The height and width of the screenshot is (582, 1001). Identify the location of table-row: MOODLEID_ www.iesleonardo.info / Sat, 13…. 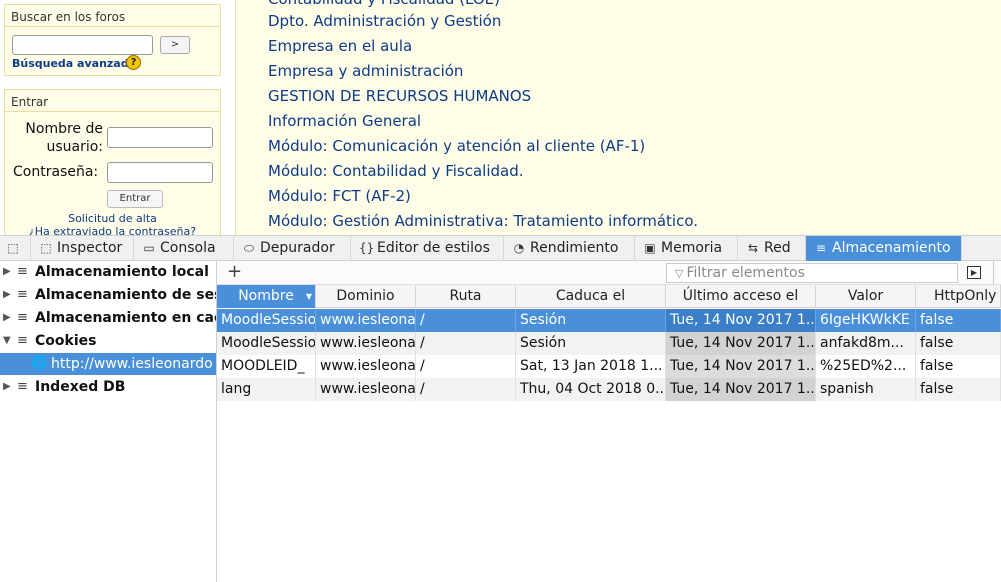
(609, 366).